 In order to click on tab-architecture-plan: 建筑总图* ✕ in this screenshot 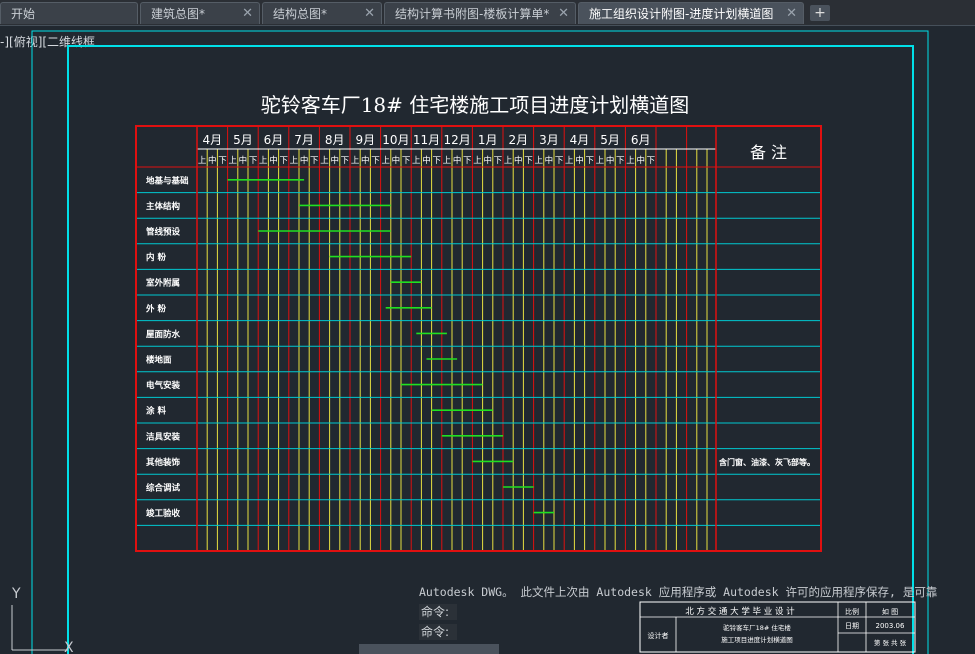, I will do `click(200, 13)`.